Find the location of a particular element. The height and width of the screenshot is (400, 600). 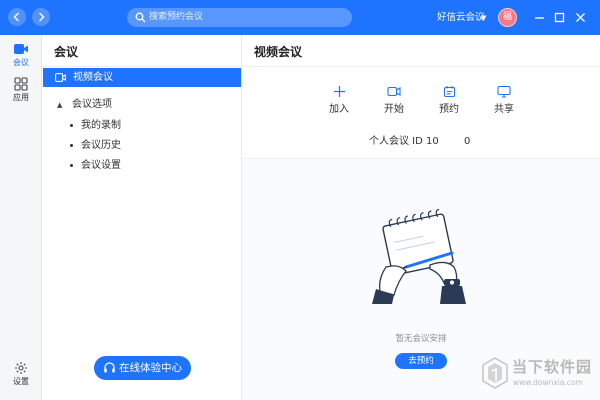

close-icon is located at coordinates (580, 17).